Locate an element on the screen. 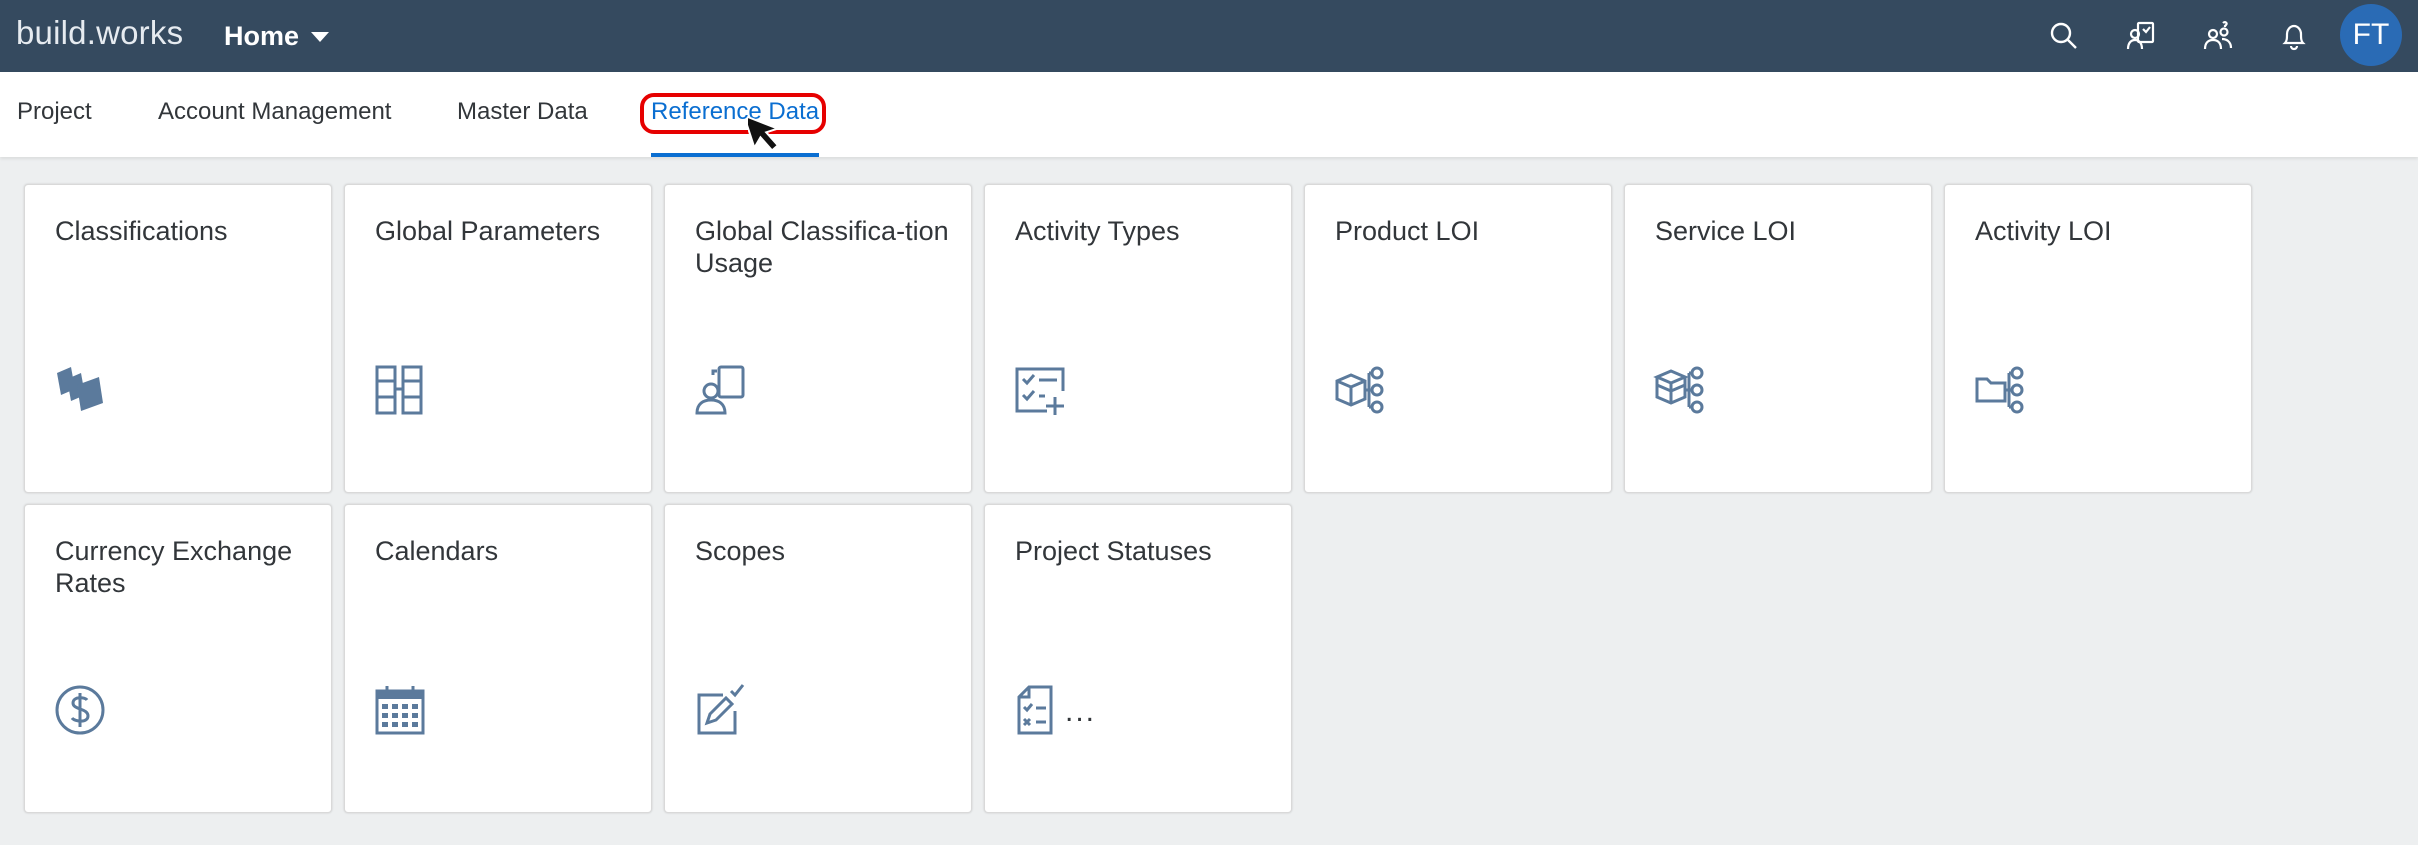 This screenshot has width=2418, height=845. tile-title: Service LOI is located at coordinates (1726, 231).